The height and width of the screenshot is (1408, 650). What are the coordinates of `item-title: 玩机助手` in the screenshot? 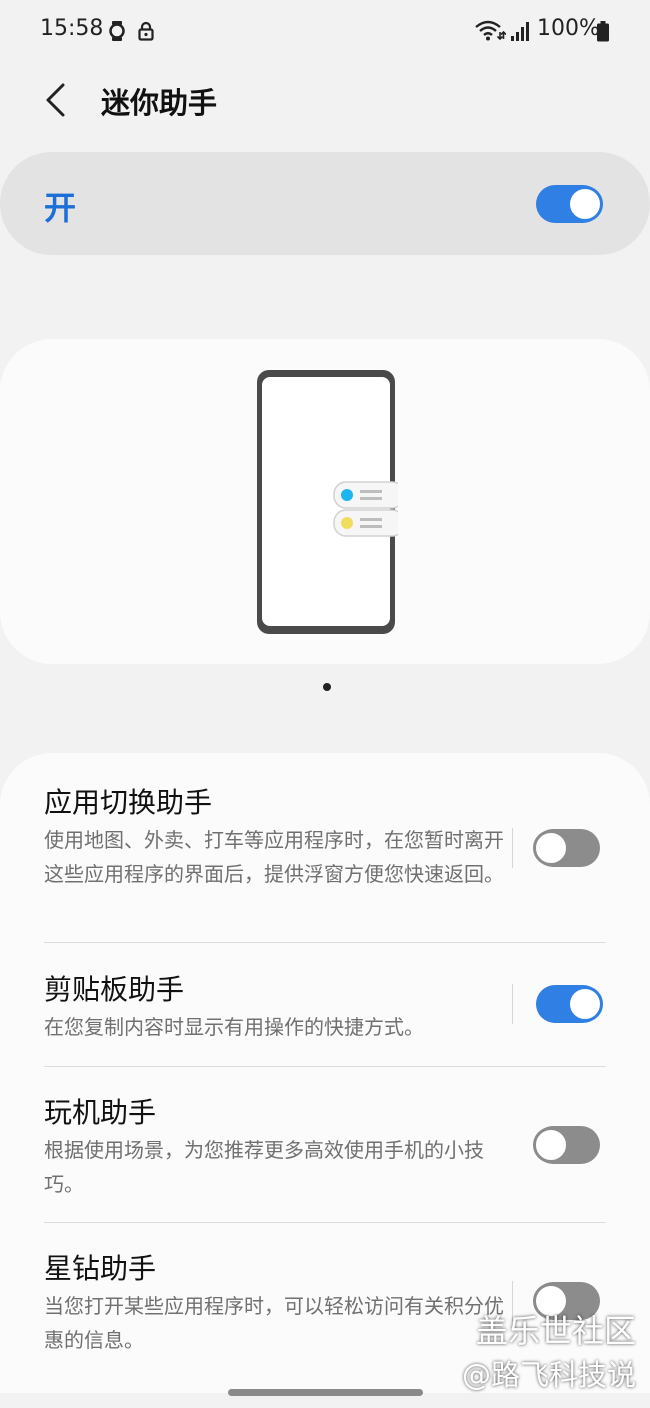 It's located at (100, 1112).